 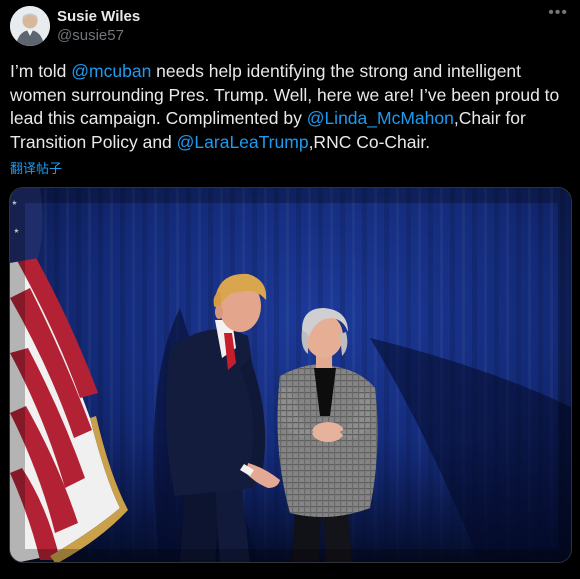 I want to click on tweet-header: Susie Wiles @susie57 •••, so click(x=290, y=25).